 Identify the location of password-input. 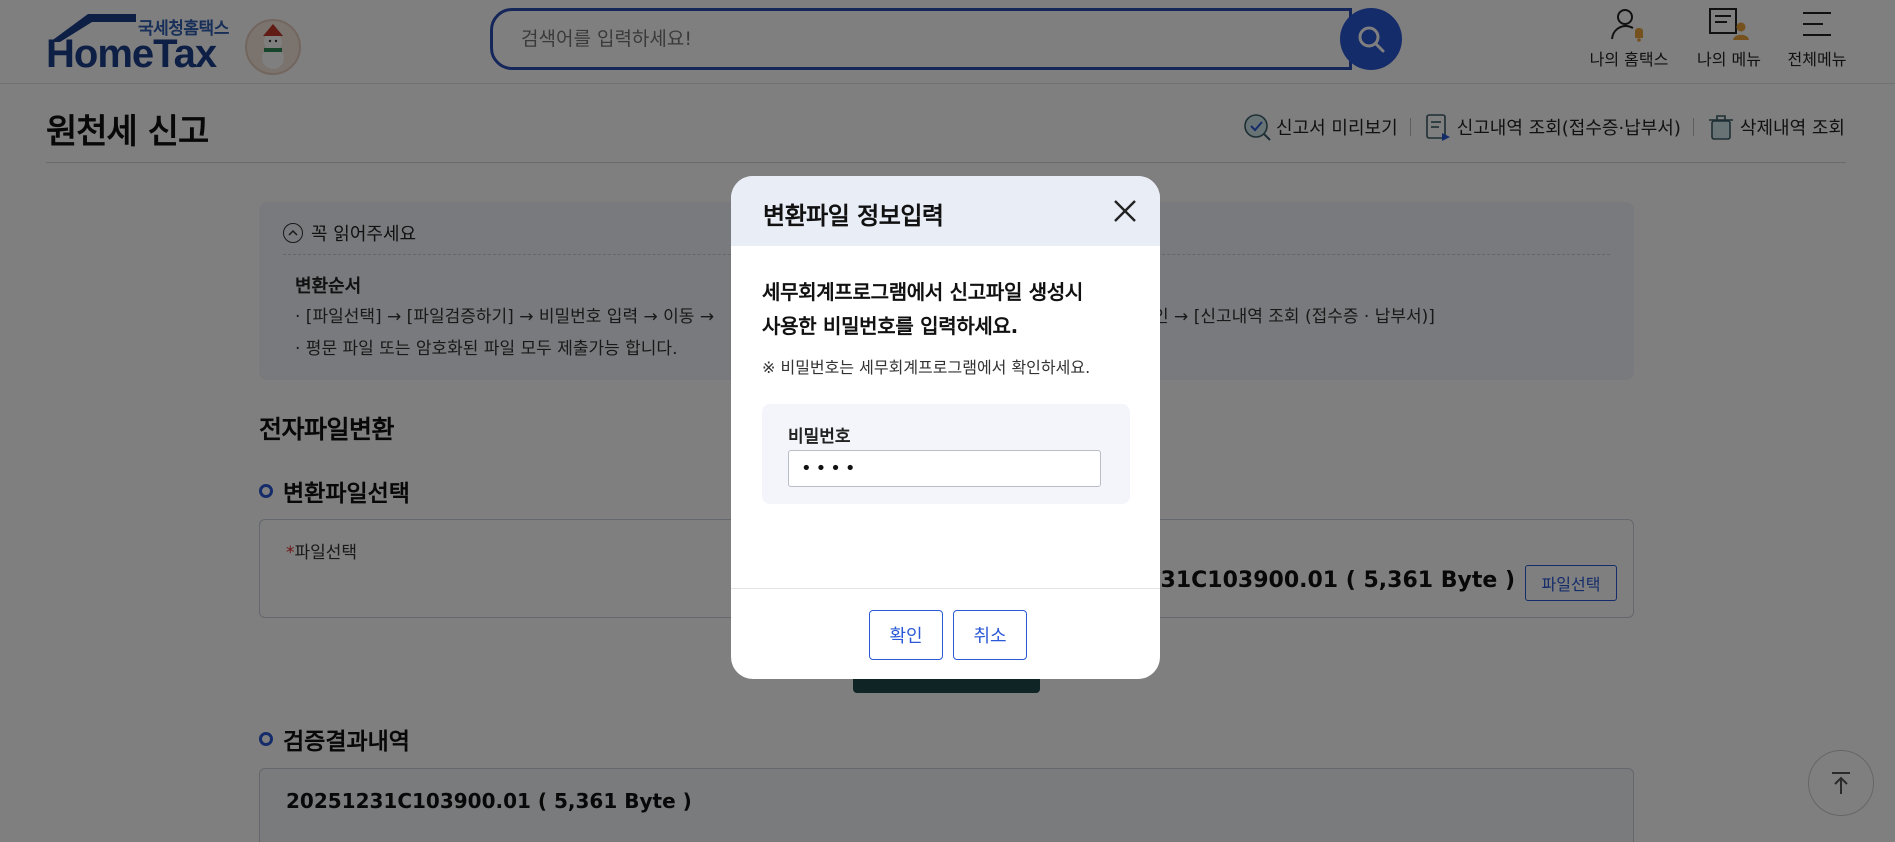
(944, 468).